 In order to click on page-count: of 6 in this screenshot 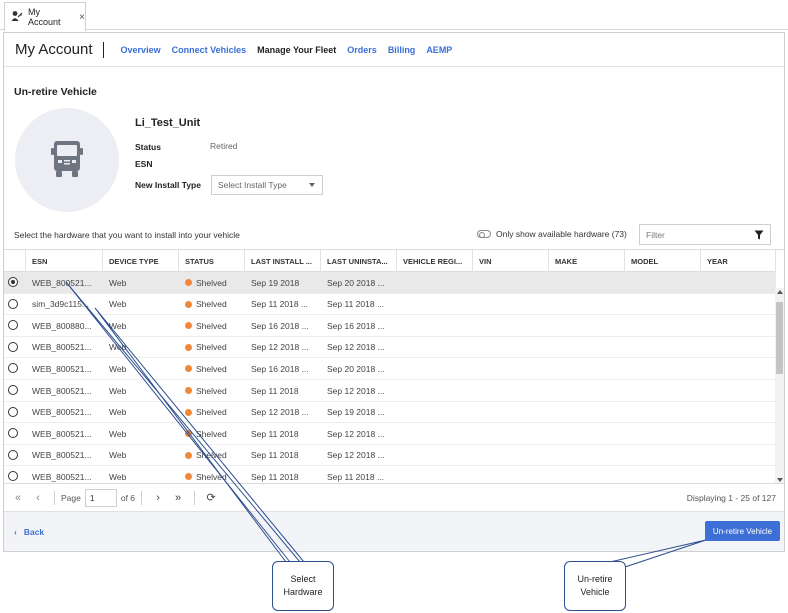, I will do `click(128, 497)`.